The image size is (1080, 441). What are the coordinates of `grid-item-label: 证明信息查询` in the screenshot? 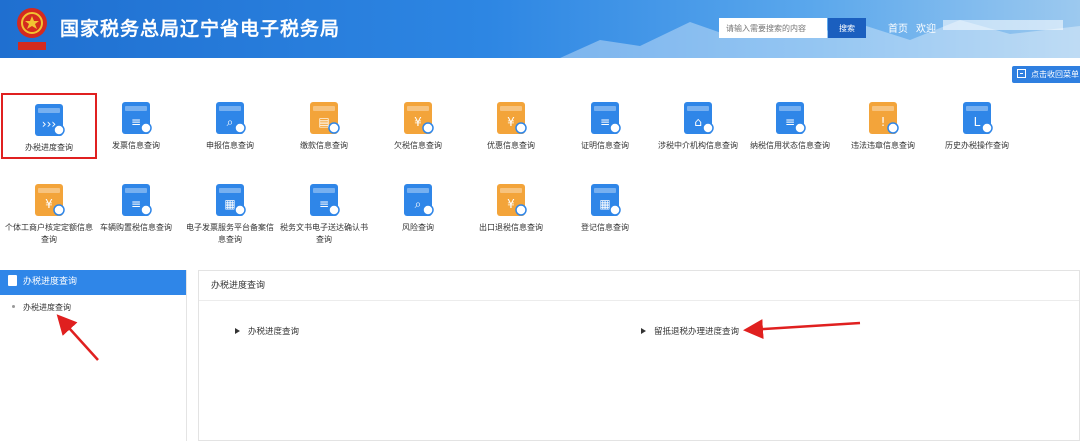 It's located at (605, 145).